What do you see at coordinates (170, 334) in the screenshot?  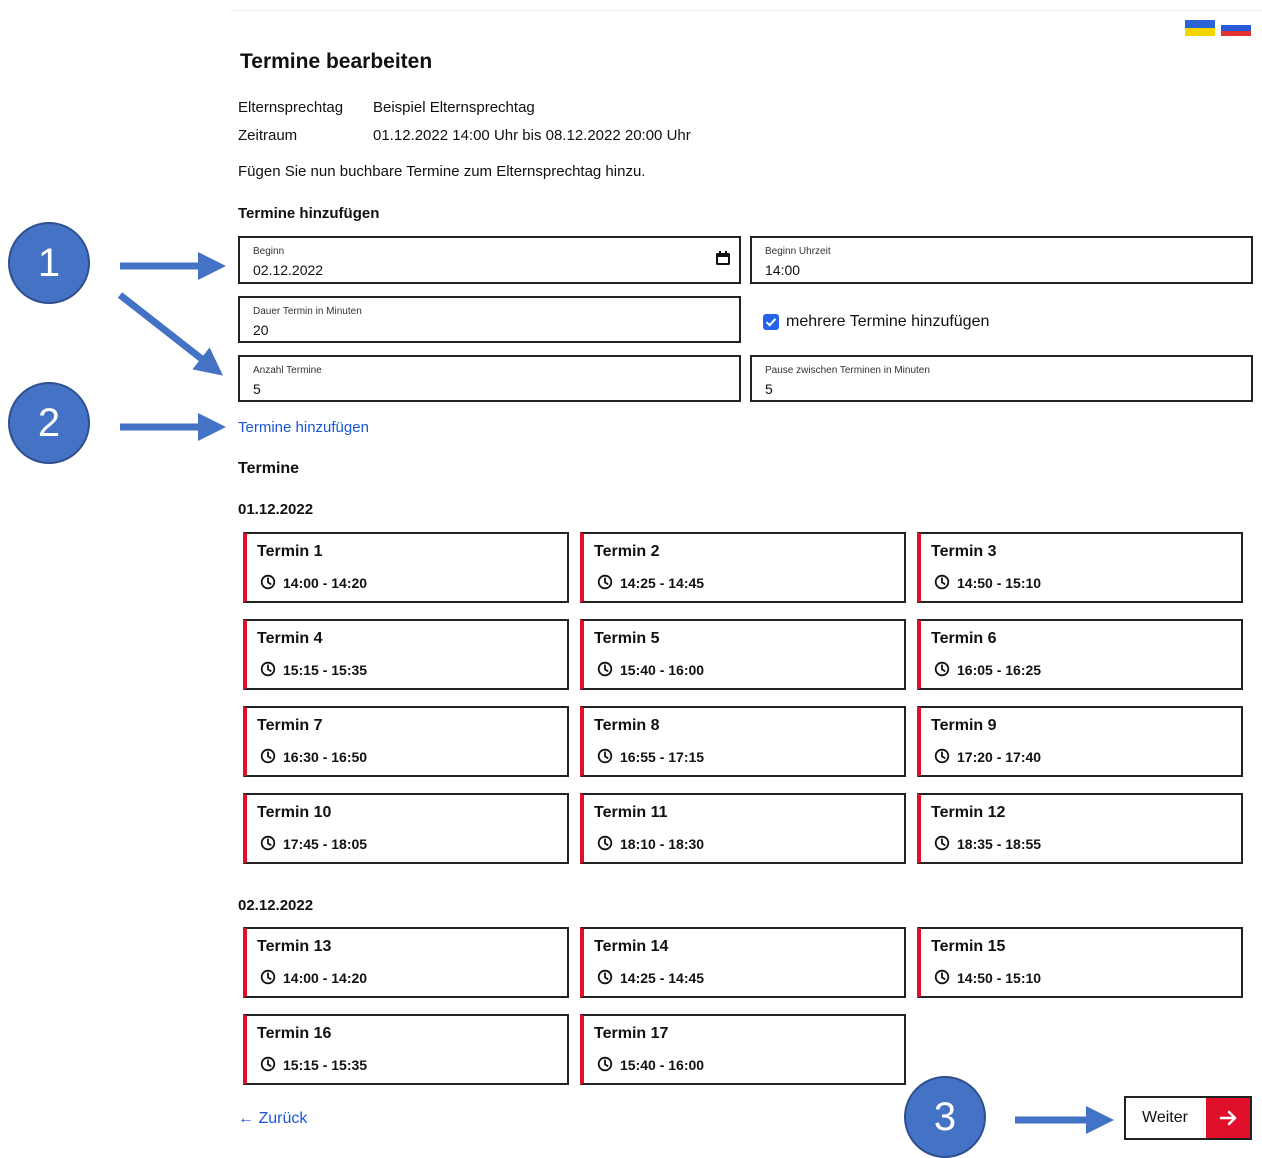 I see `annotation-arrow-1b` at bounding box center [170, 334].